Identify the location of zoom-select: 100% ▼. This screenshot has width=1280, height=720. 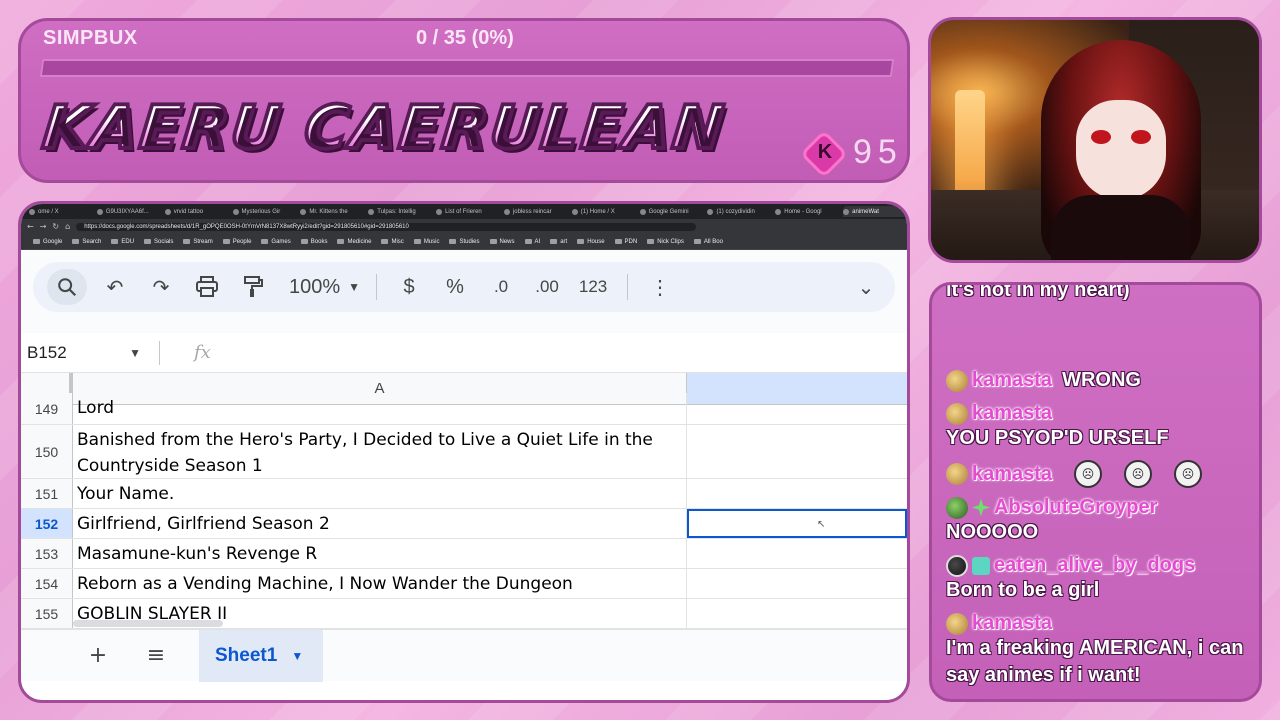
(324, 287).